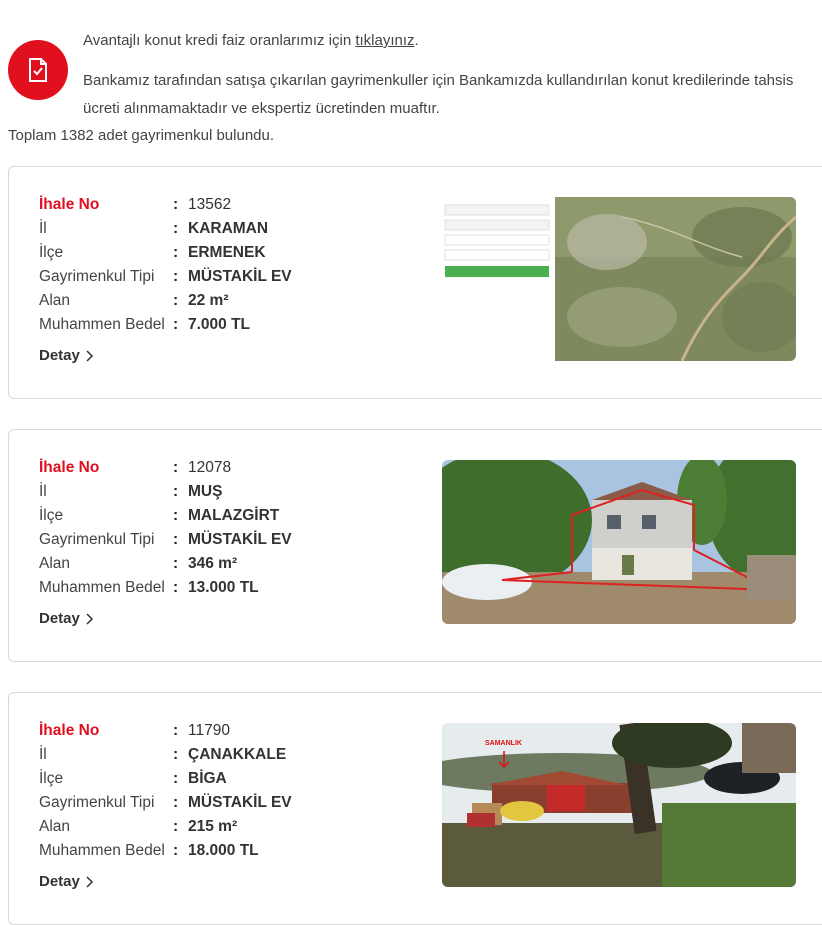 This screenshot has width=822, height=925. Describe the element at coordinates (619, 805) in the screenshot. I see `barn-photo: SAMANLIK` at that location.